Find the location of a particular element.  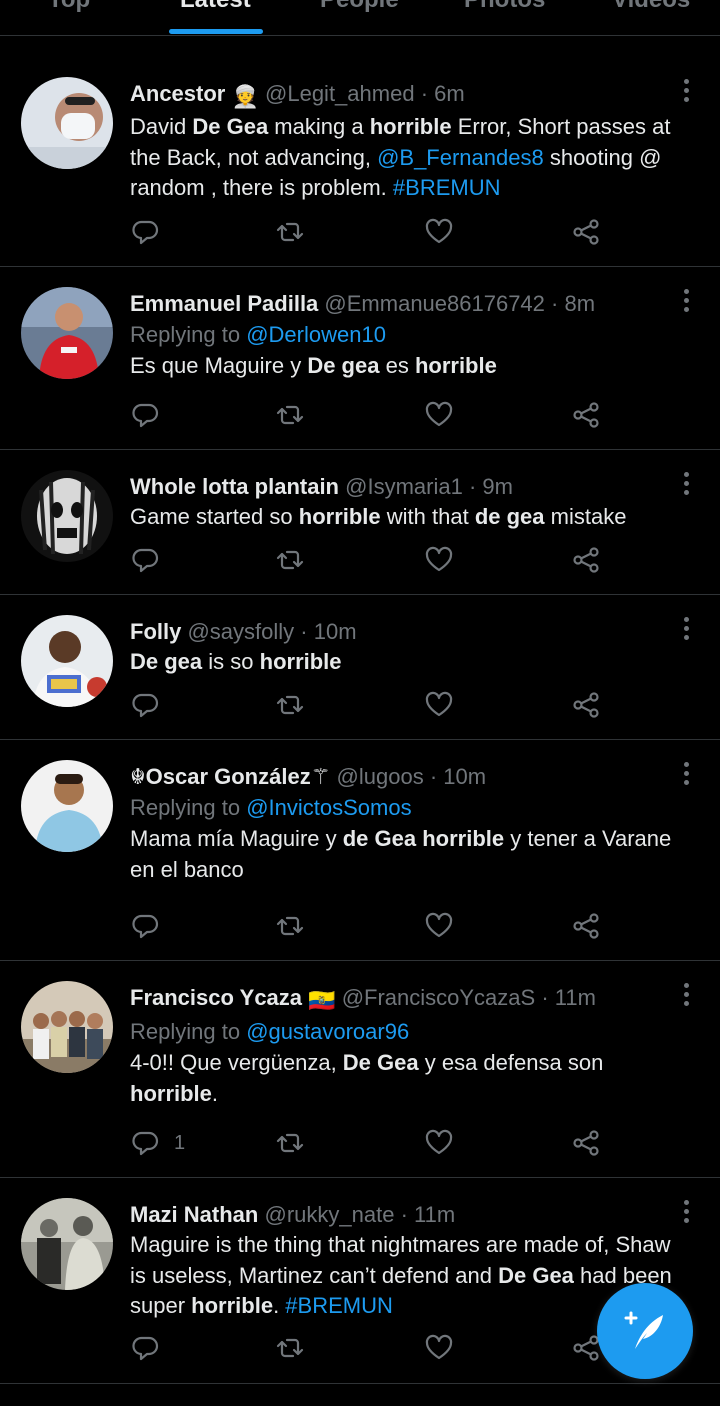

replying-to: Replying to @gustavoroar96 is located at coordinates (401, 1032).